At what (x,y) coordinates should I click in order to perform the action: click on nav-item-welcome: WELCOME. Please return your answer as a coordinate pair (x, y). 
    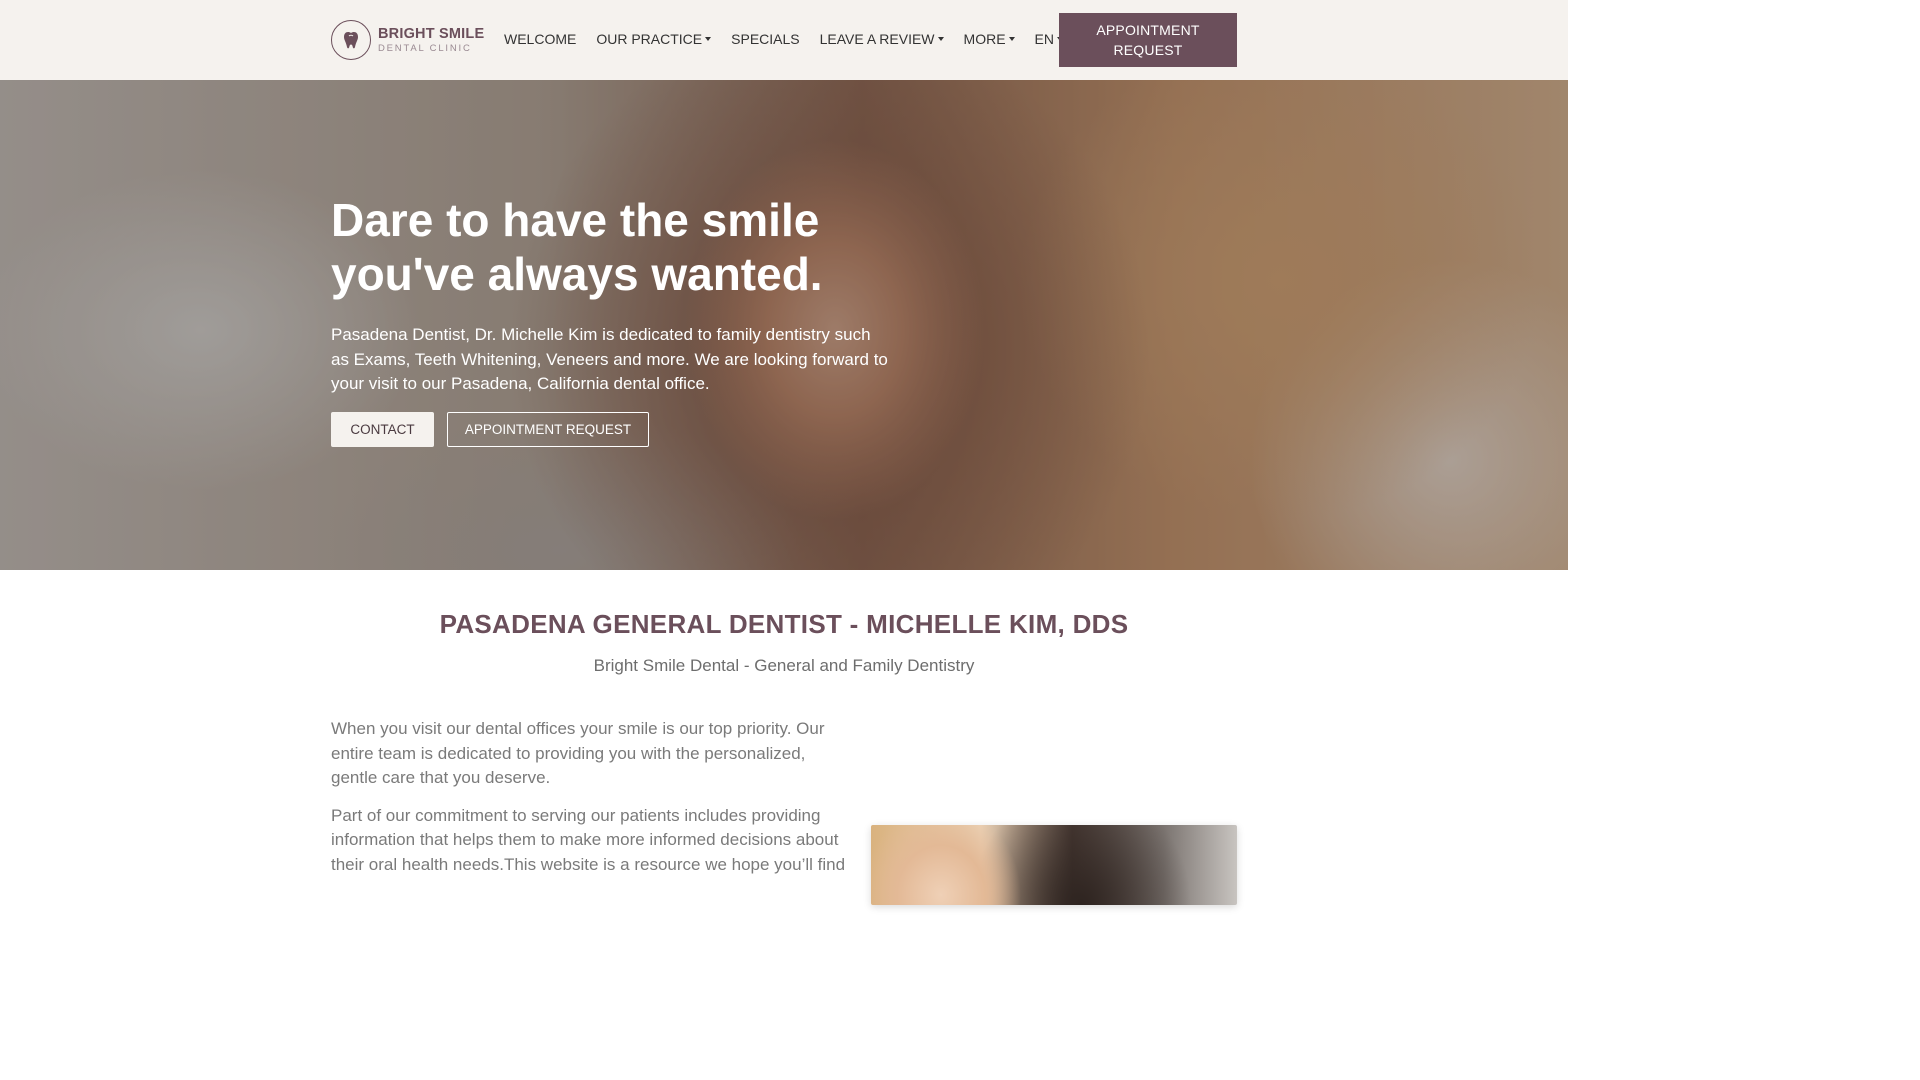
    Looking at the image, I should click on (540, 39).